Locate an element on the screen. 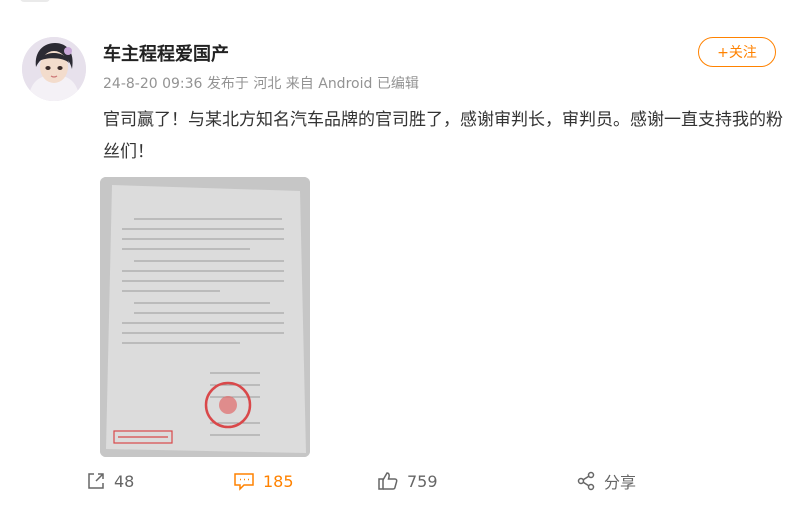  share-icon is located at coordinates (586, 481).